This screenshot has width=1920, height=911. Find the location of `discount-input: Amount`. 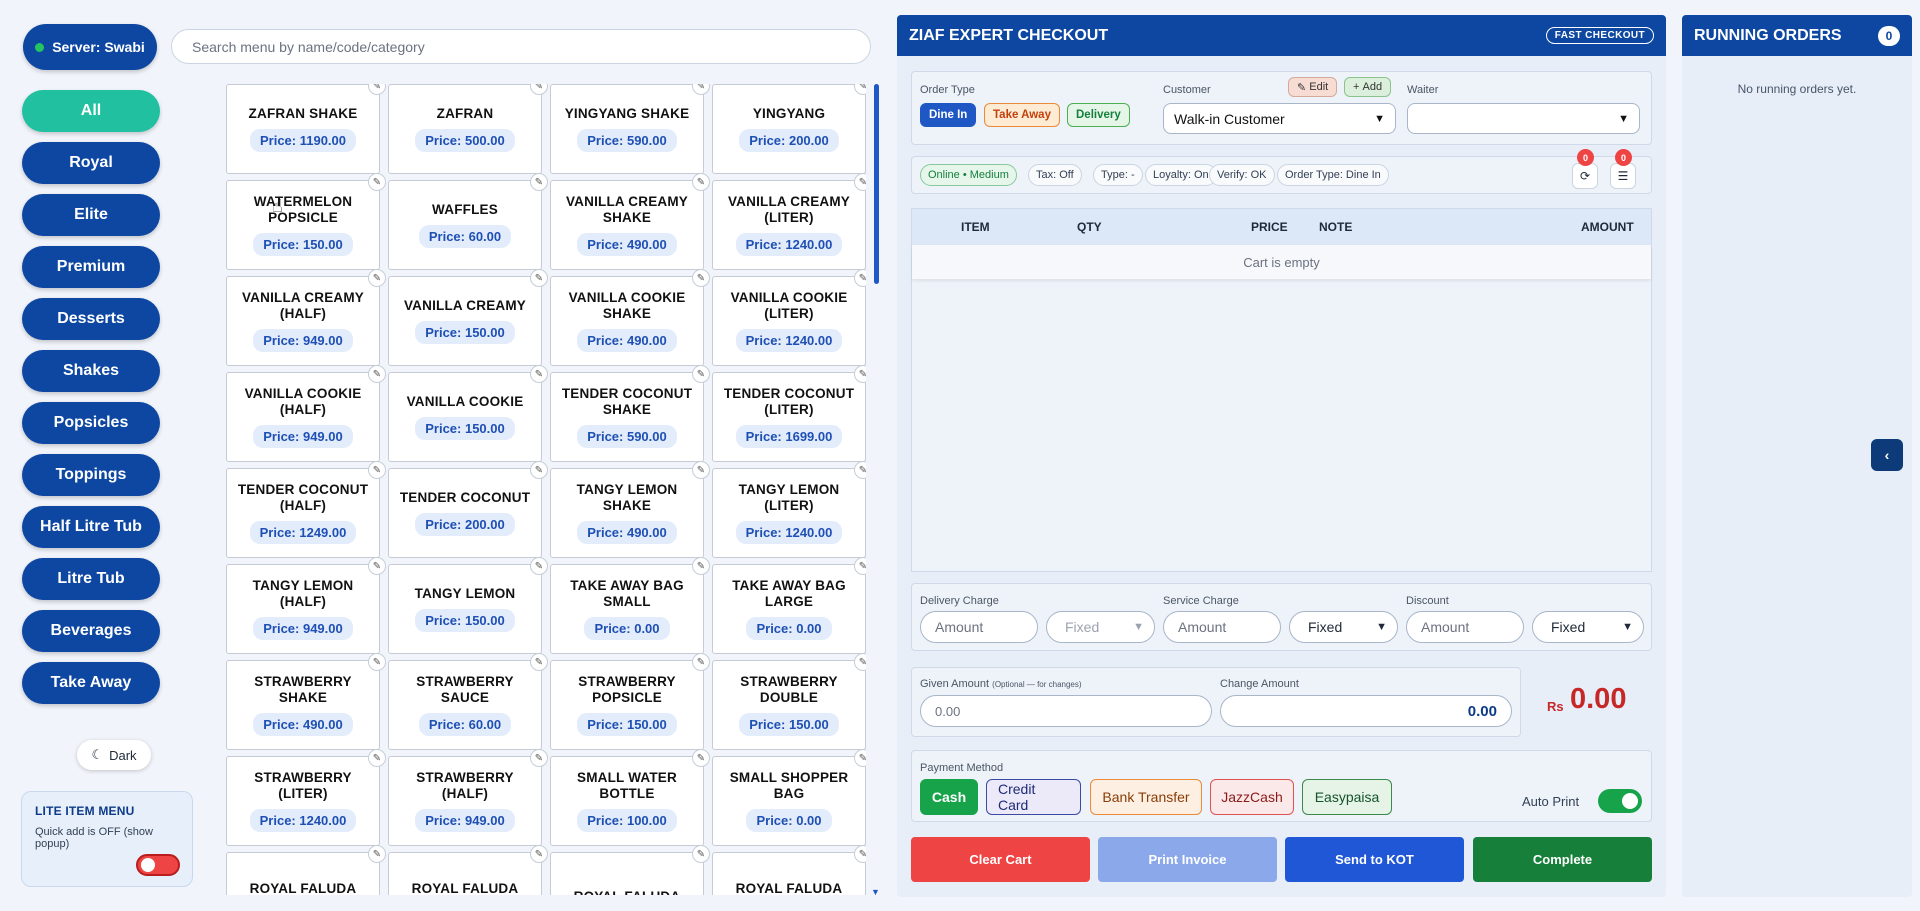

discount-input: Amount is located at coordinates (1465, 627).